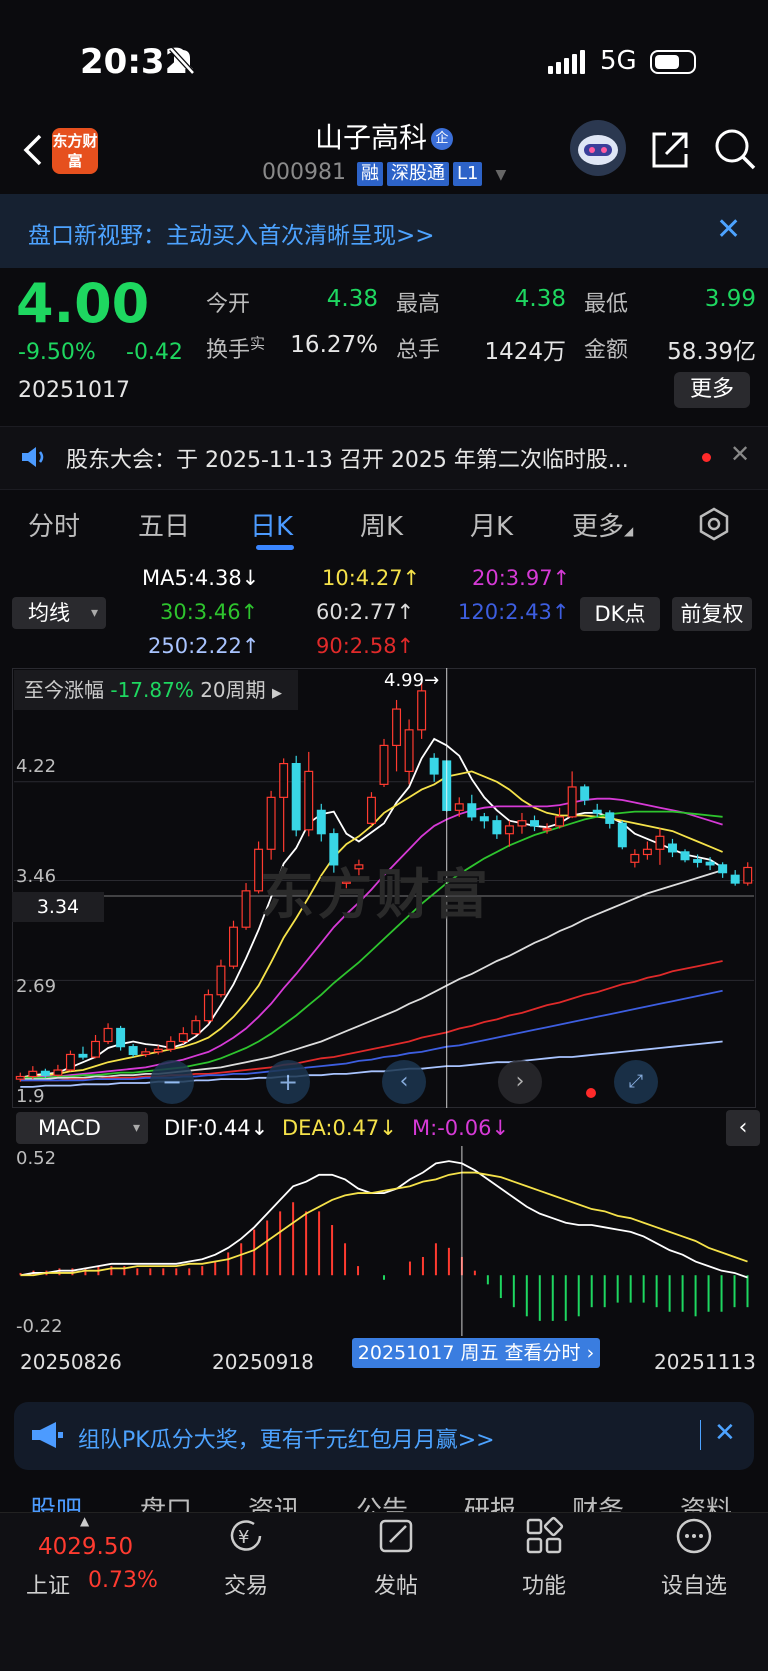 This screenshot has width=768, height=1671. I want to click on indicator-selector: MACD, so click(82, 1128).